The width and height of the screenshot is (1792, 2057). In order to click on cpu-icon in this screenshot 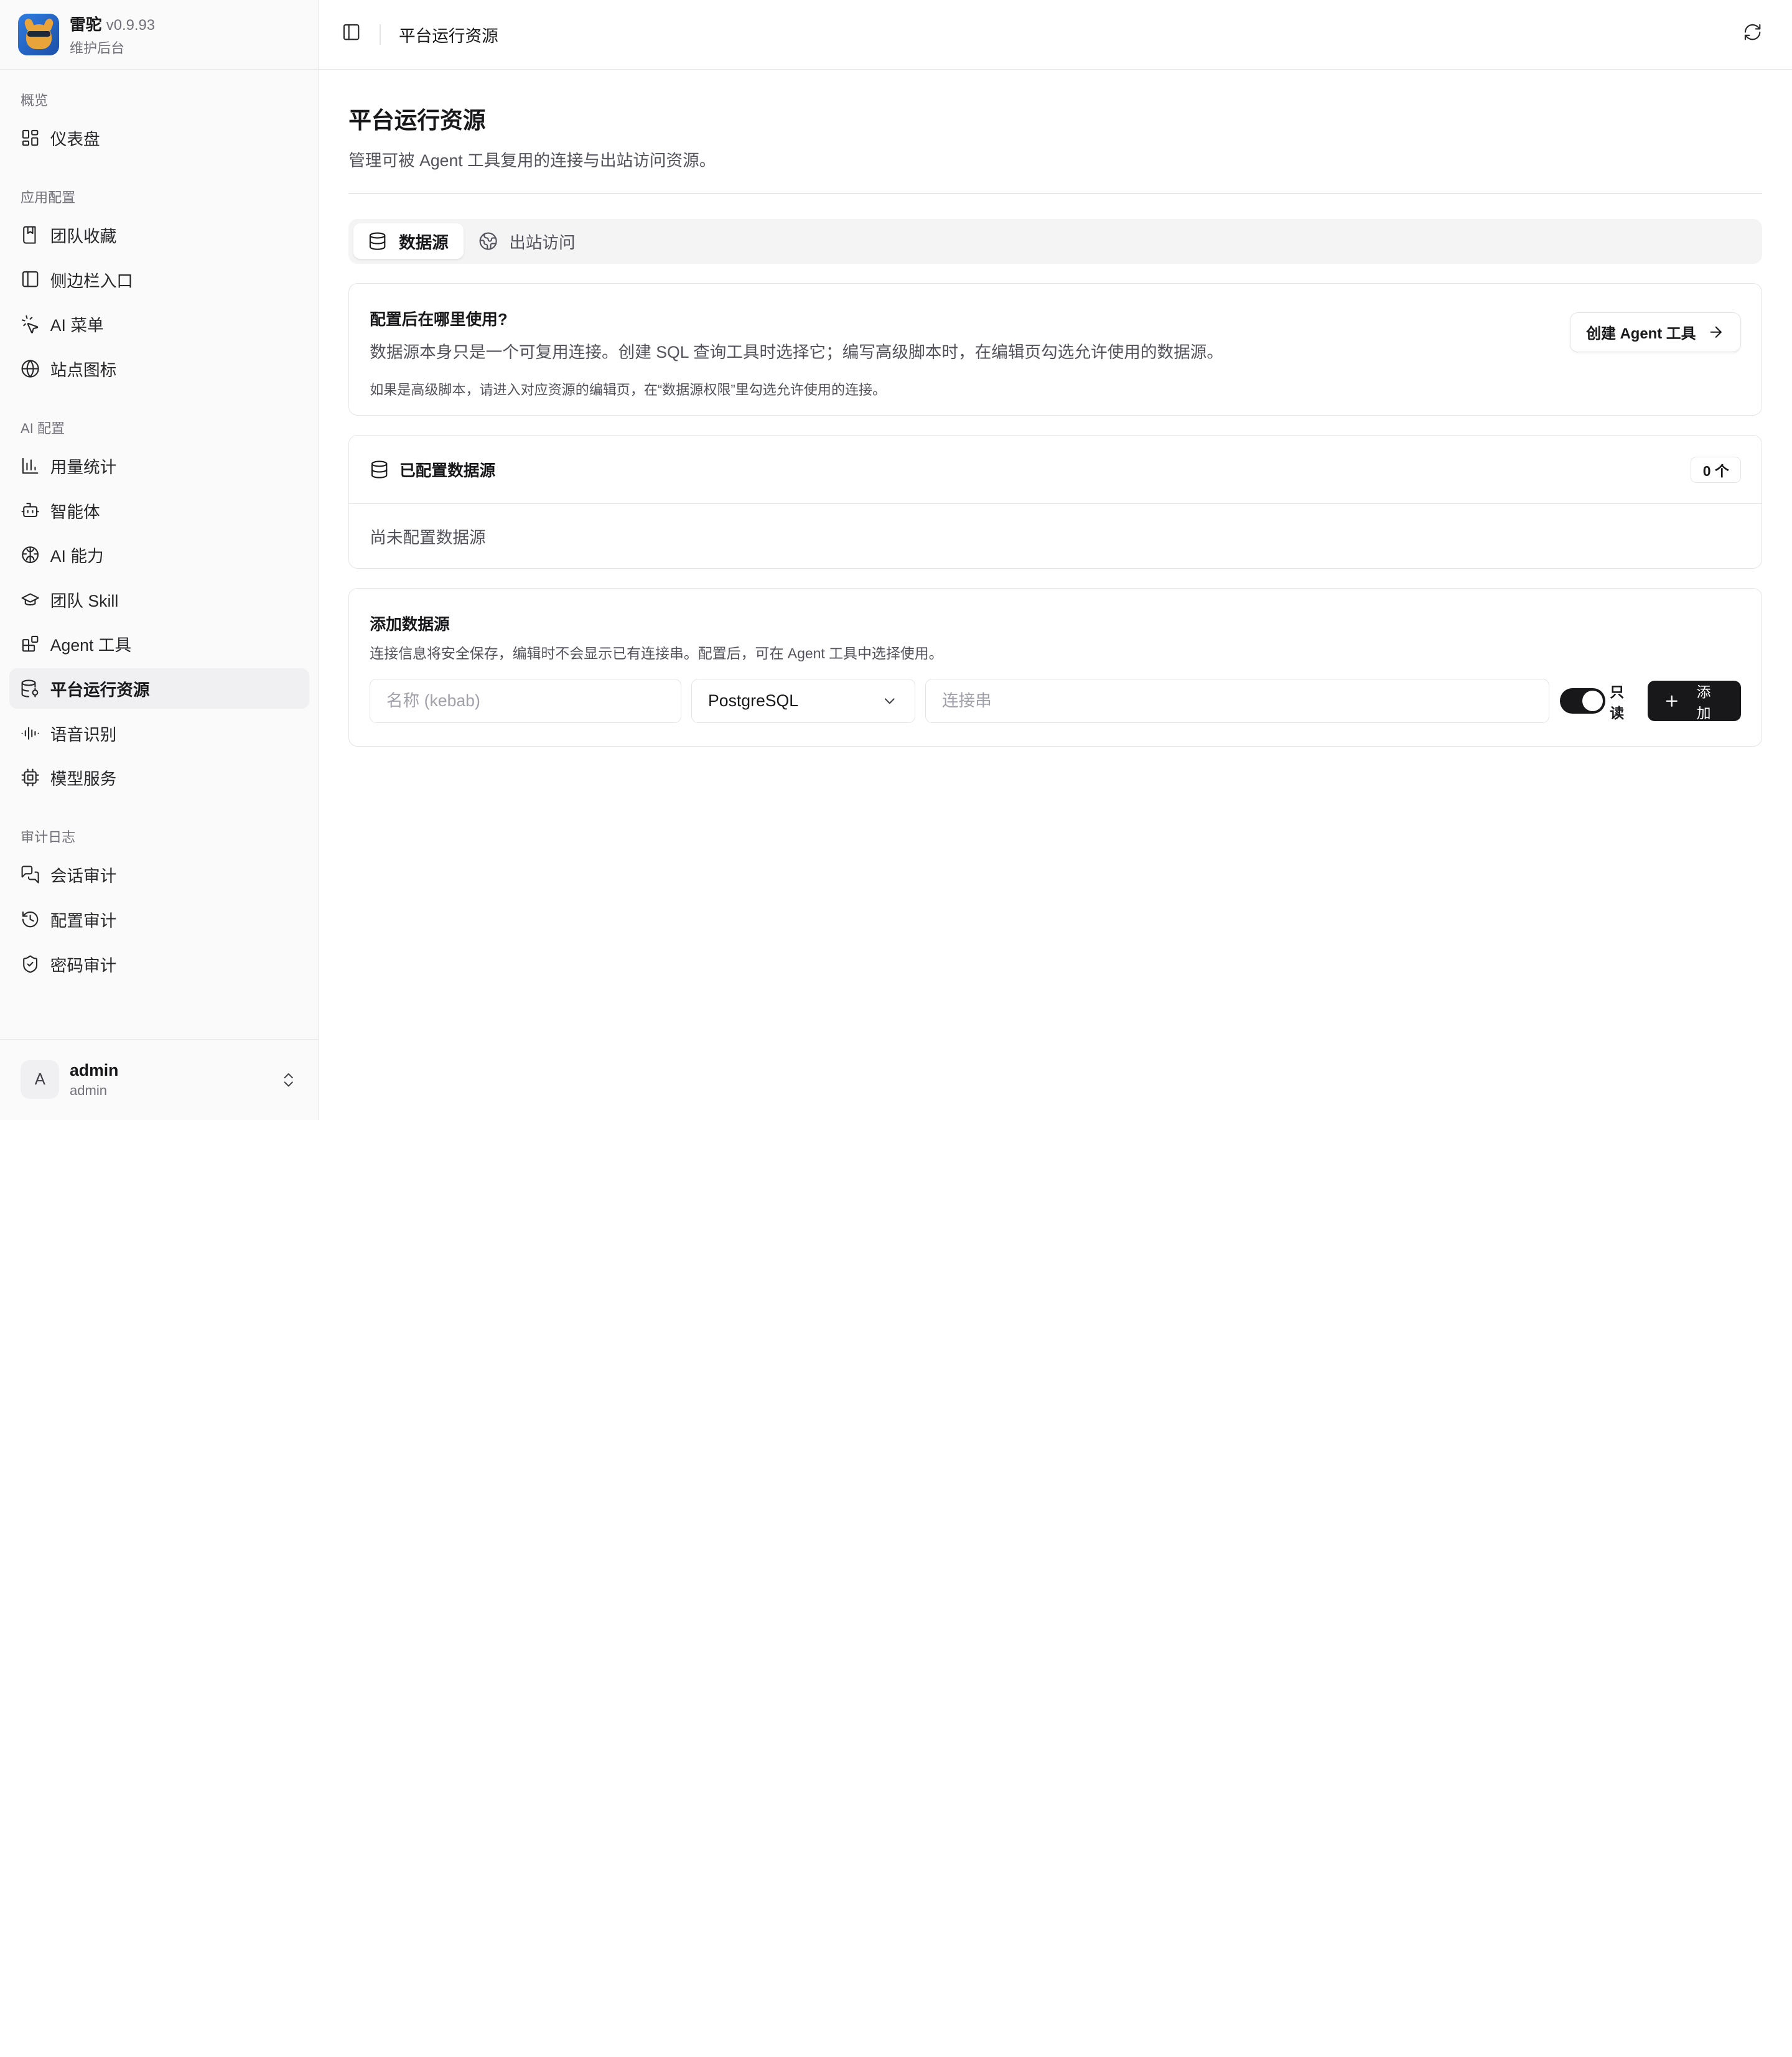, I will do `click(30, 777)`.